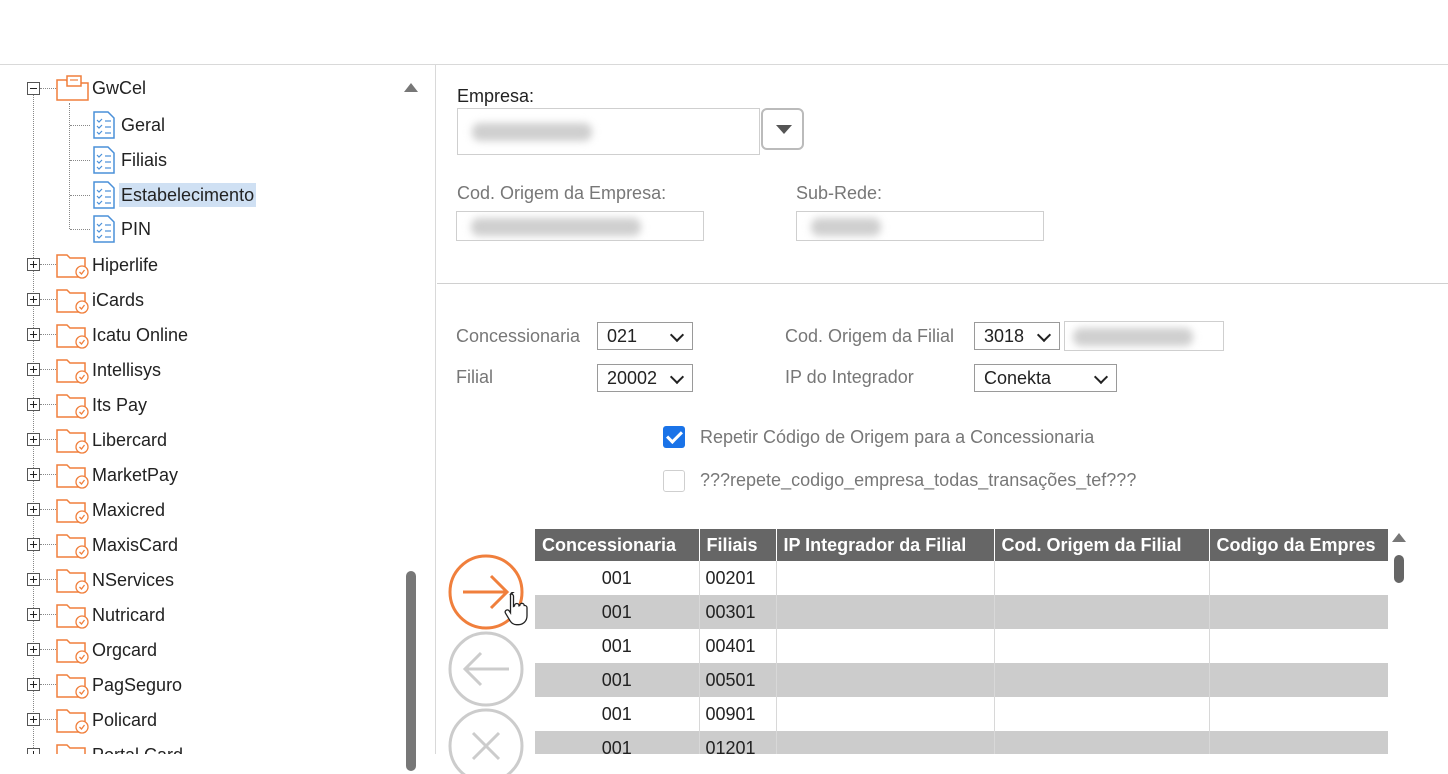 Image resolution: width=1448 pixels, height=774 pixels. Describe the element at coordinates (724, 32) in the screenshot. I see `top-bar` at that location.